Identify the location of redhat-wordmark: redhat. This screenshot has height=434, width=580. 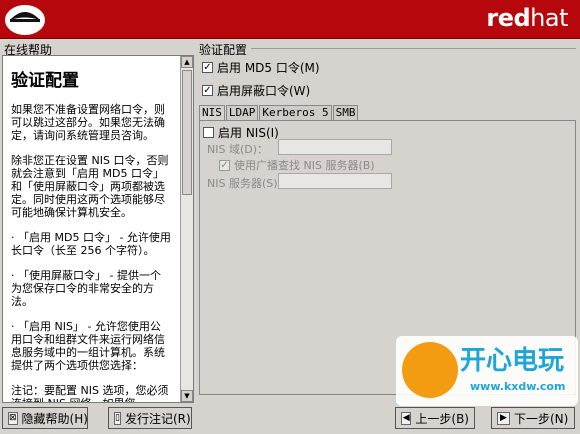
(527, 18).